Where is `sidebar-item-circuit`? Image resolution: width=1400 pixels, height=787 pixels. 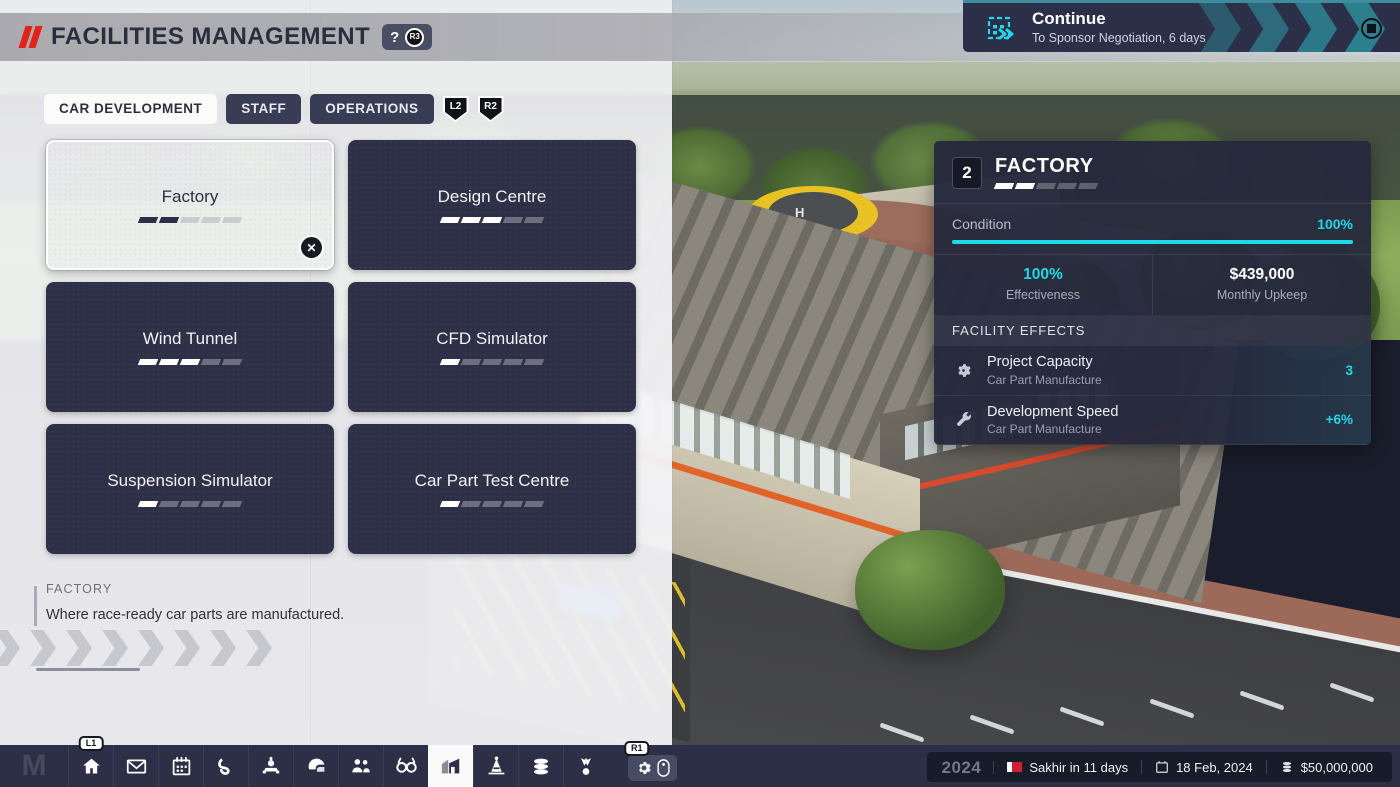
sidebar-item-circuit is located at coordinates (225, 766).